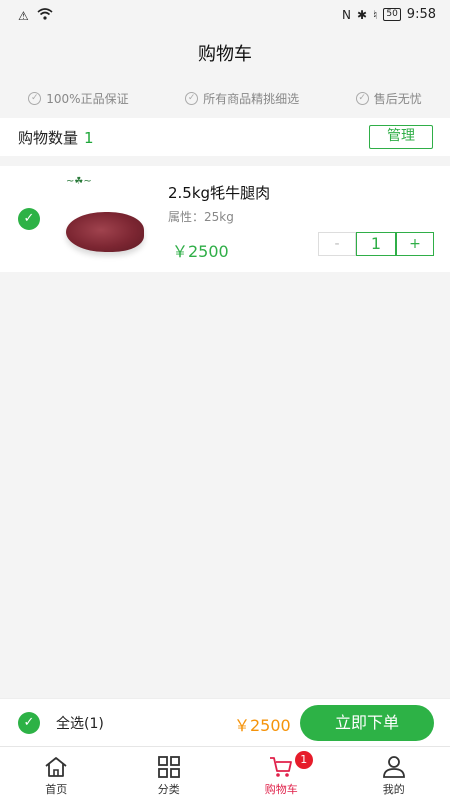  I want to click on guarantee-item: ✓ 100%正品保证, so click(78, 98).